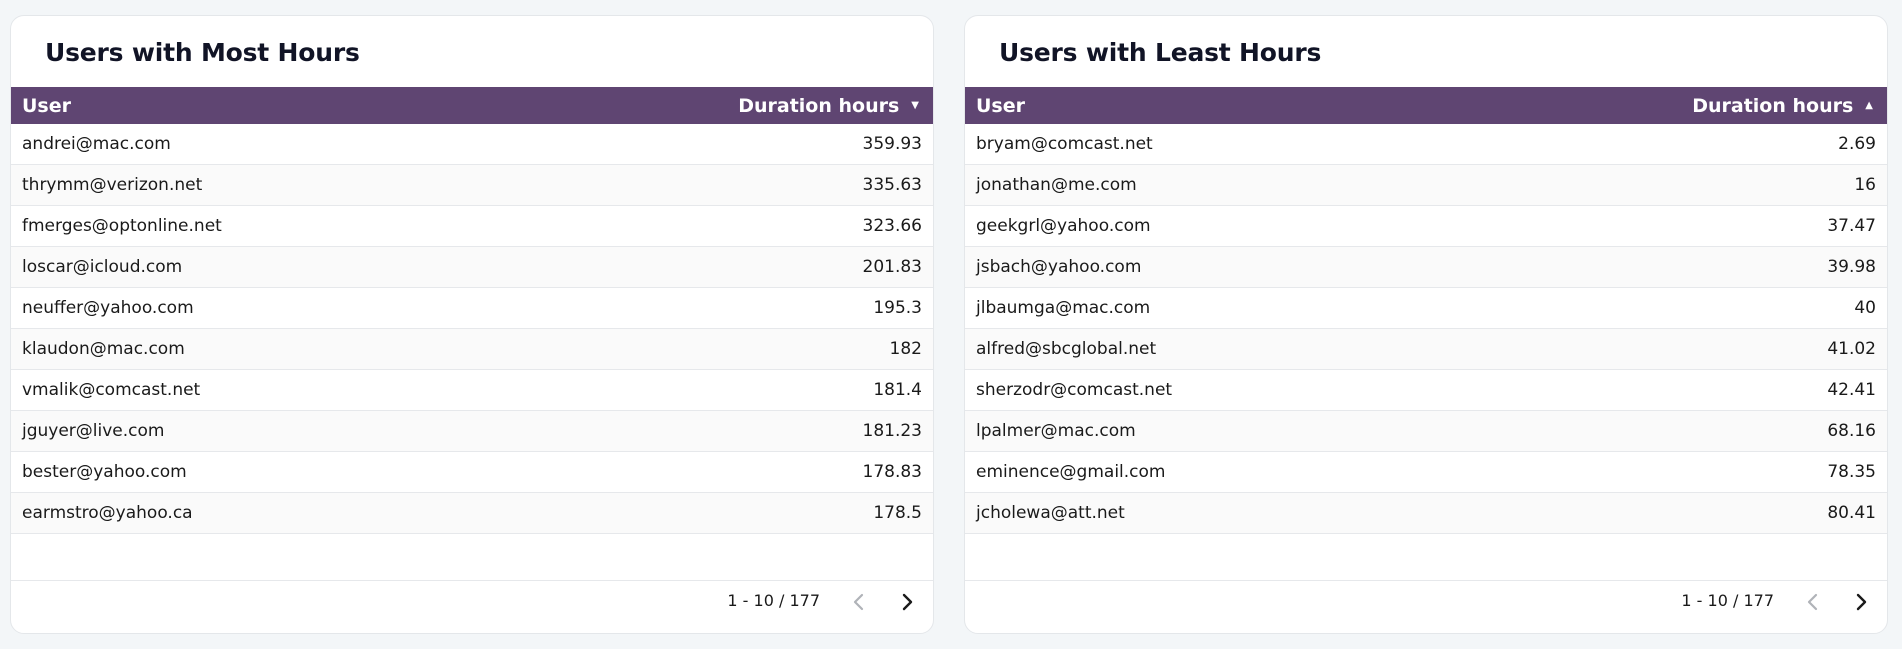 The width and height of the screenshot is (1902, 649). Describe the element at coordinates (472, 472) in the screenshot. I see `table-row: bester@yahoo.com 178.83` at that location.